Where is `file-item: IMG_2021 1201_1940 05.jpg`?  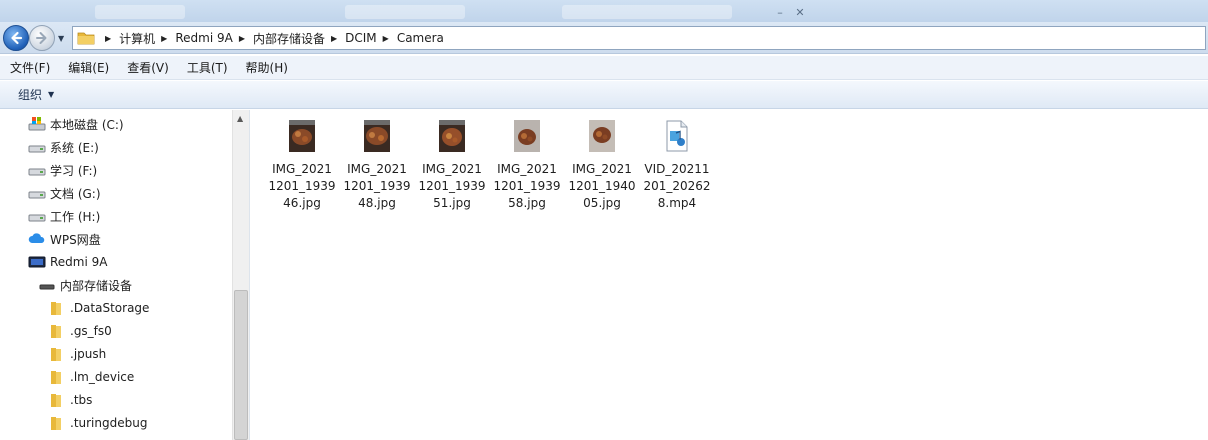
file-item: IMG_2021 1201_1940 05.jpg is located at coordinates (602, 165).